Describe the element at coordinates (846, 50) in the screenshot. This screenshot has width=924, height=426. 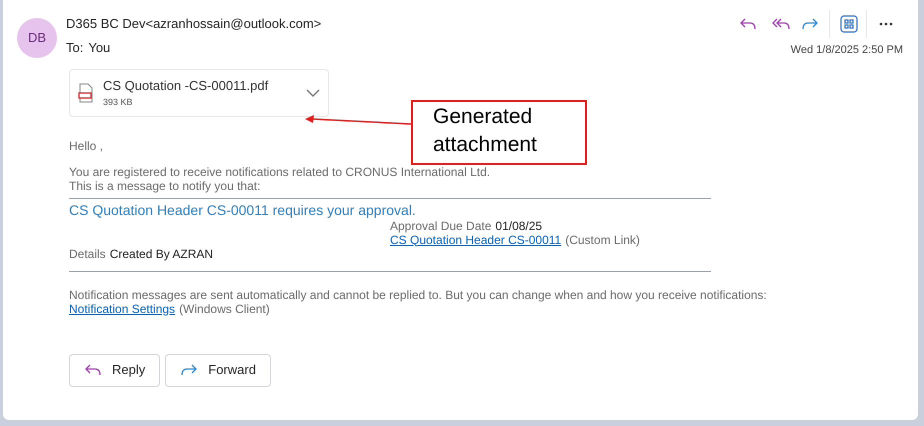
I see `date-text: Wed 1/8/2025 2:50 PM` at that location.